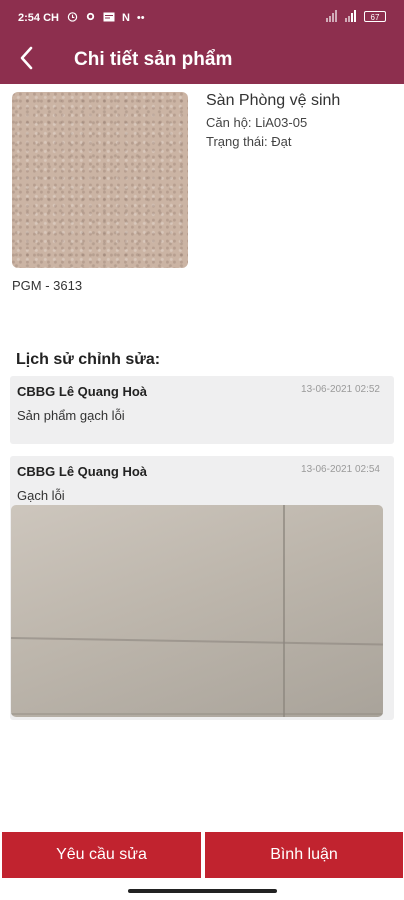  I want to click on history-date: 13-06-2021 02:52, so click(340, 389).